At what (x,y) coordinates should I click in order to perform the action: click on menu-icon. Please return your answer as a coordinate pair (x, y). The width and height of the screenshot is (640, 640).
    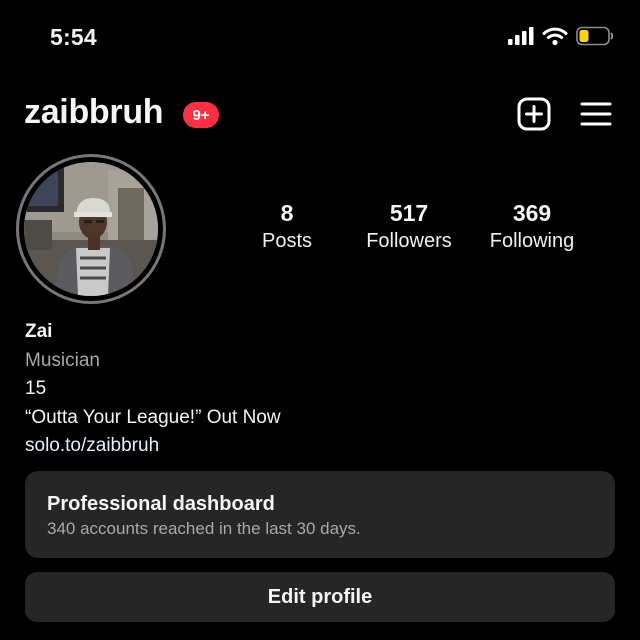
    Looking at the image, I should click on (596, 114).